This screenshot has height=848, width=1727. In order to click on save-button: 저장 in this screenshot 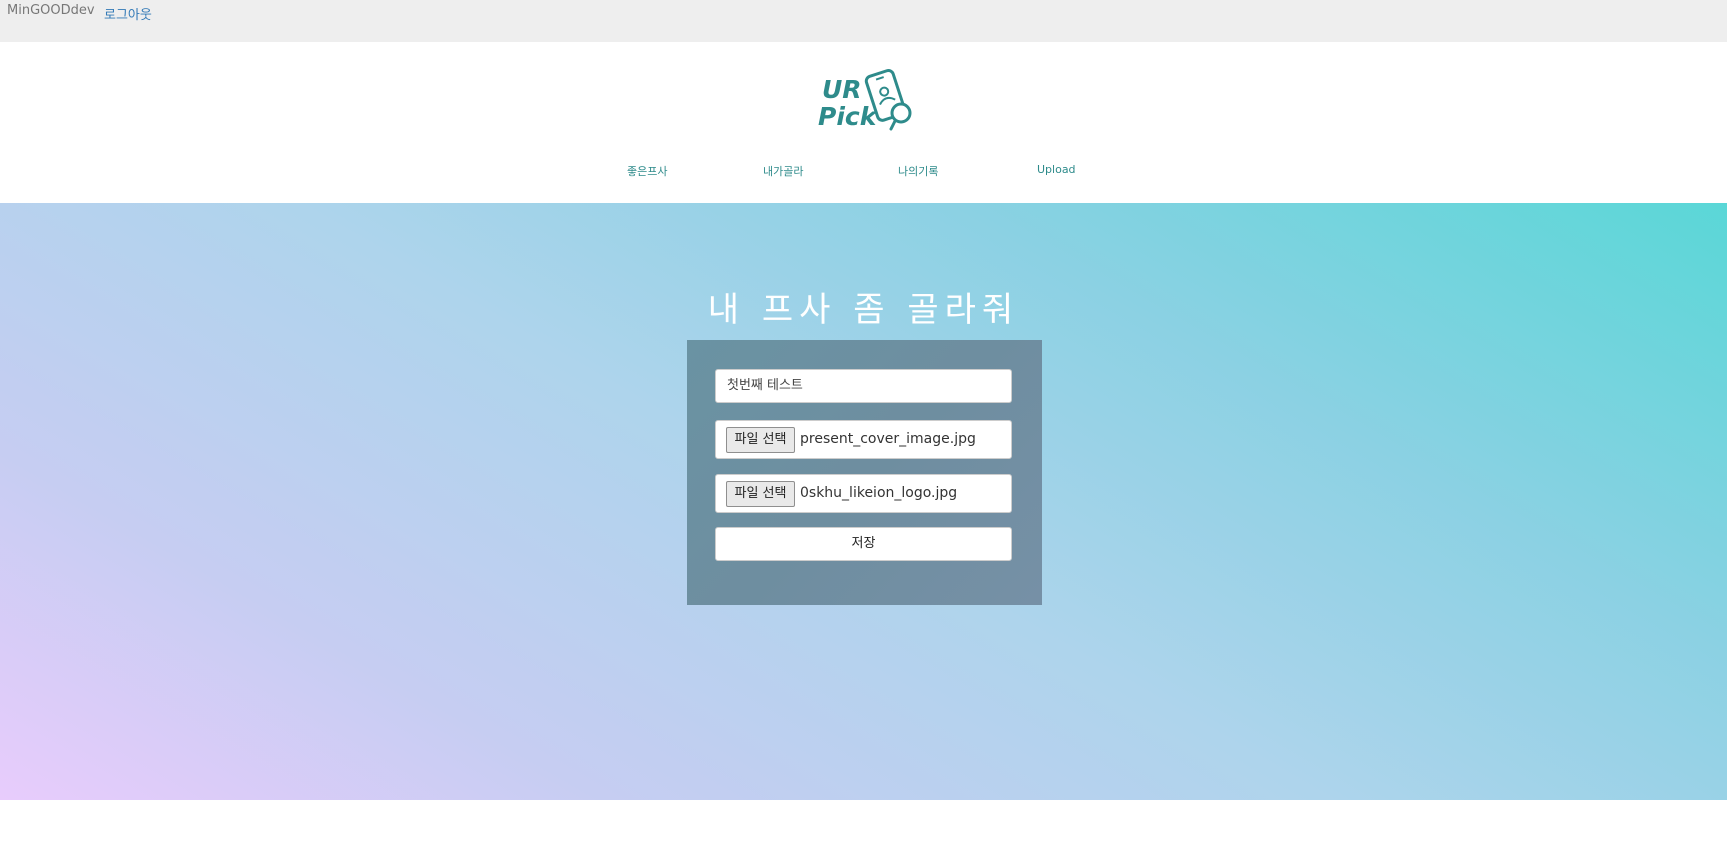, I will do `click(863, 544)`.